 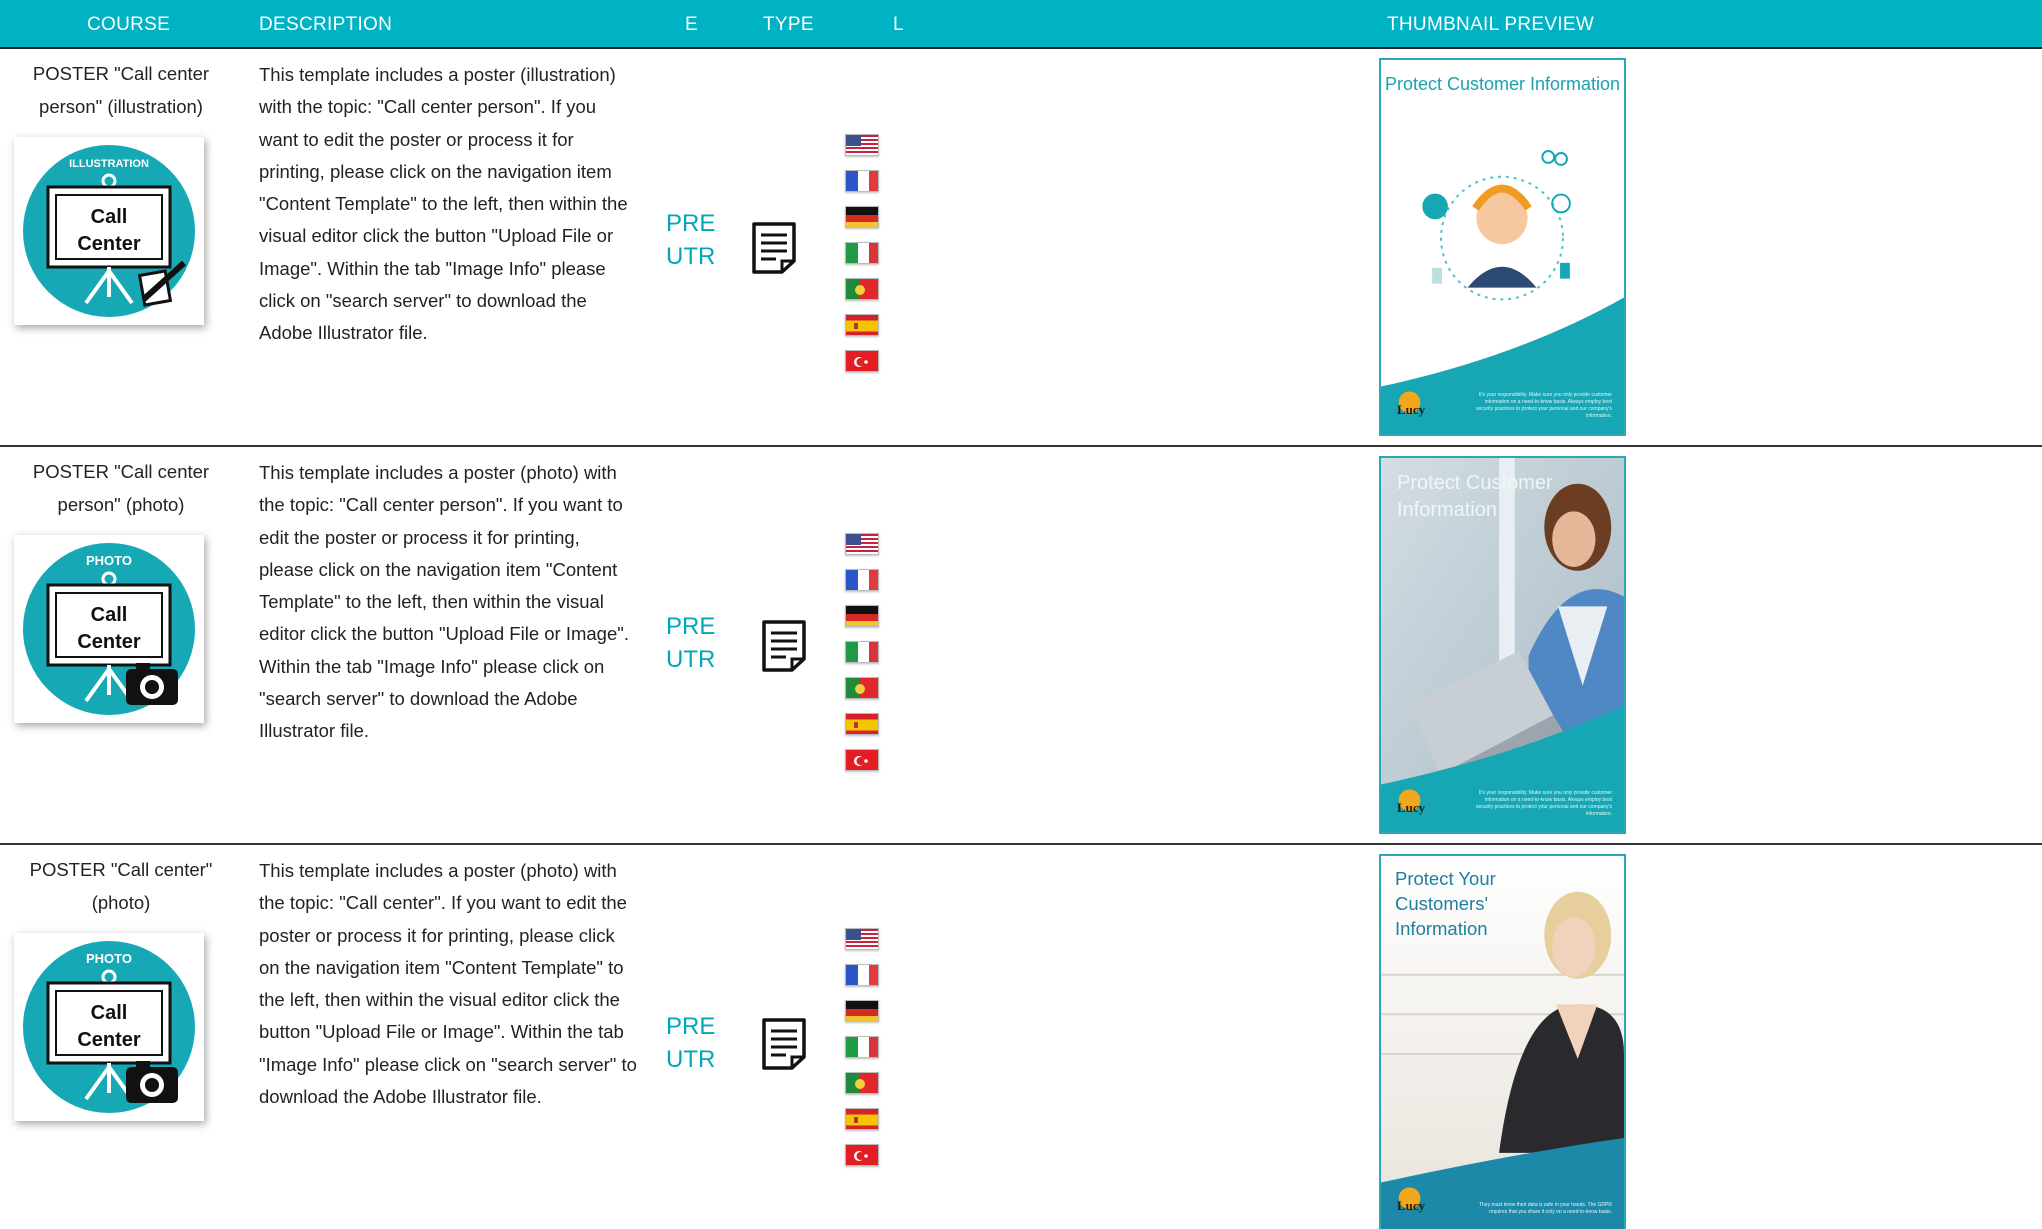 I want to click on course-icon: ILLUSTRATION Call Center, so click(x=109, y=231).